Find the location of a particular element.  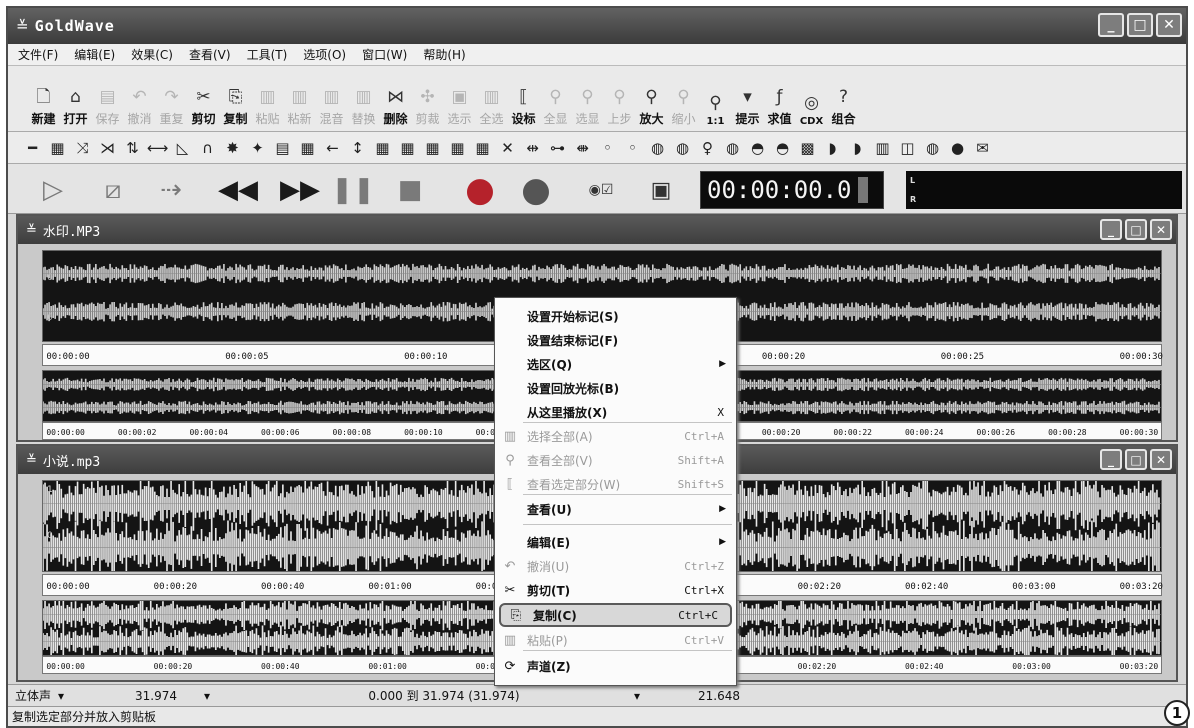

effect-tool-icon: ↕ is located at coordinates (357, 148).